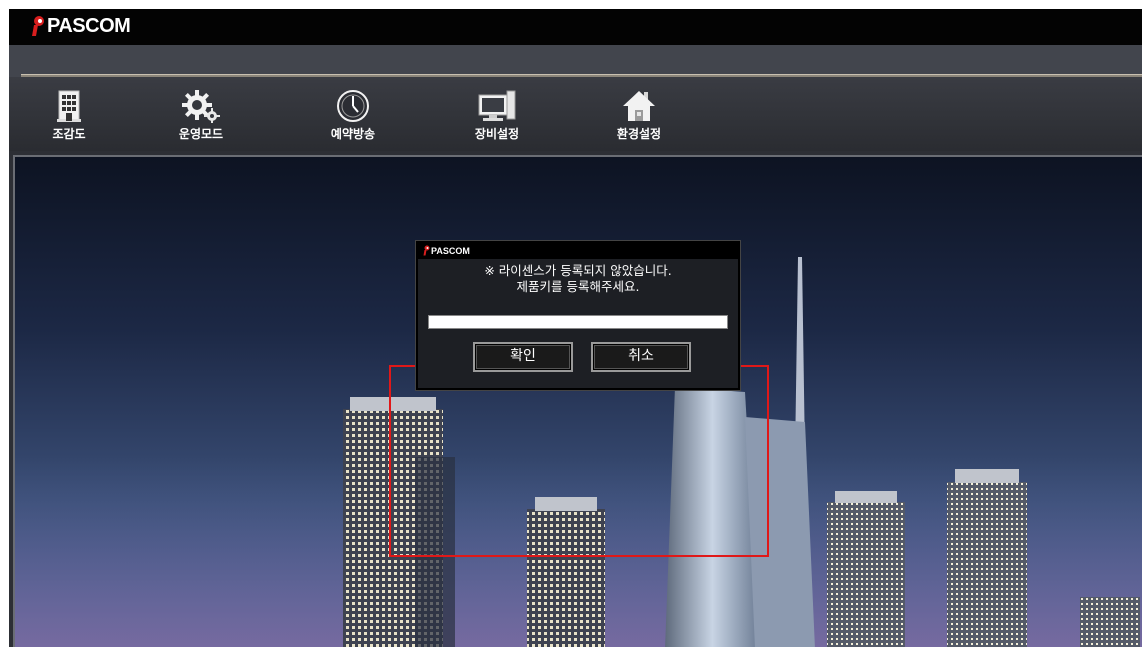 This screenshot has width=1142, height=647. What do you see at coordinates (578, 322) in the screenshot?
I see `product-key-input` at bounding box center [578, 322].